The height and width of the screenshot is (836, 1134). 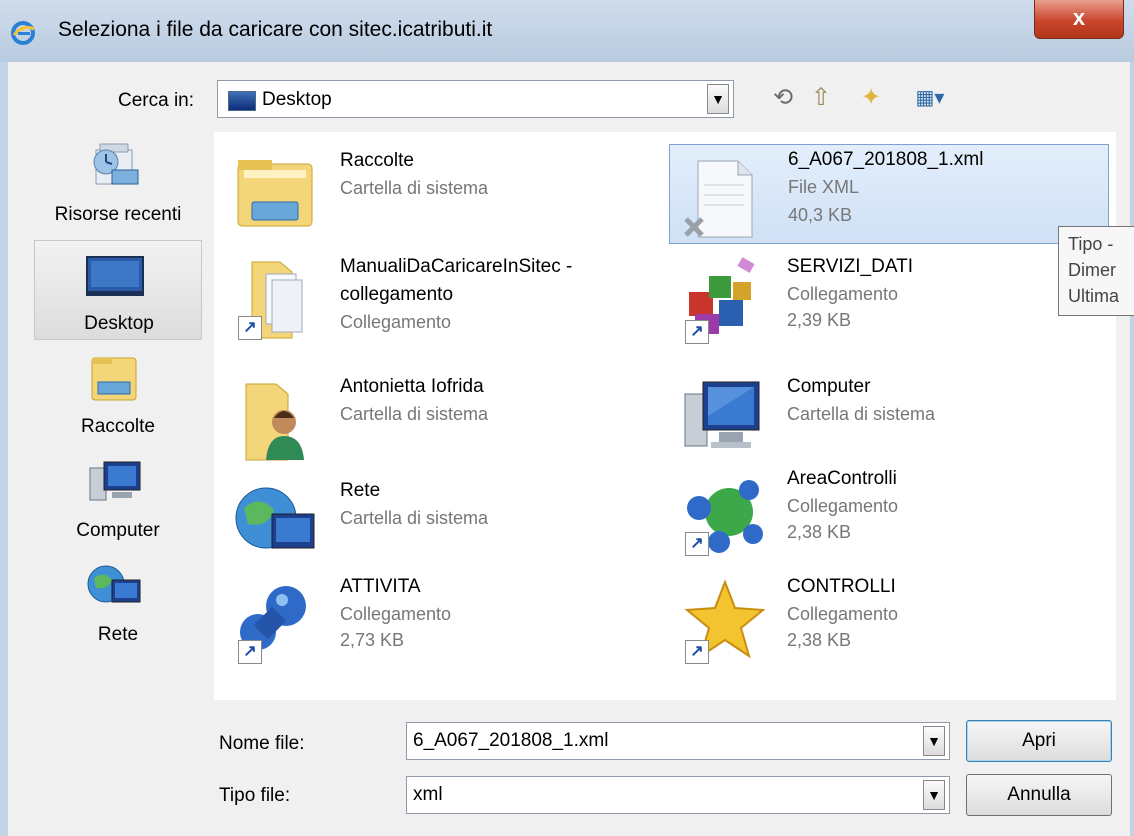 I want to click on place-recent: Risorse recenti, so click(x=118, y=182).